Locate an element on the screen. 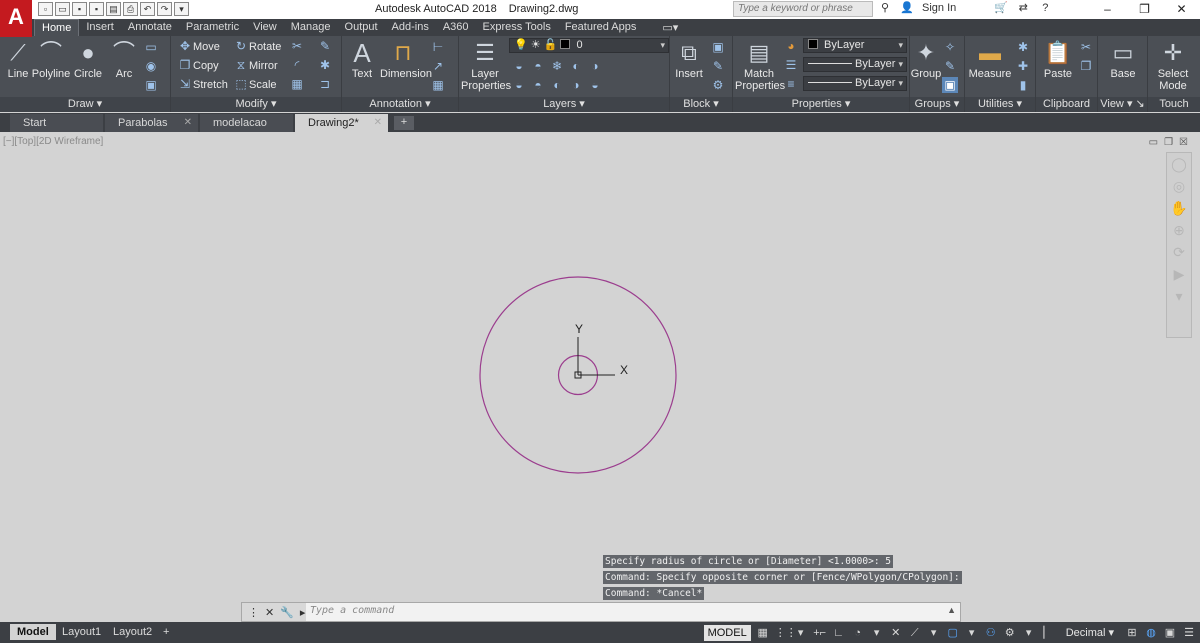 The height and width of the screenshot is (643, 1200). layout-tab-model: Model is located at coordinates (33, 632).